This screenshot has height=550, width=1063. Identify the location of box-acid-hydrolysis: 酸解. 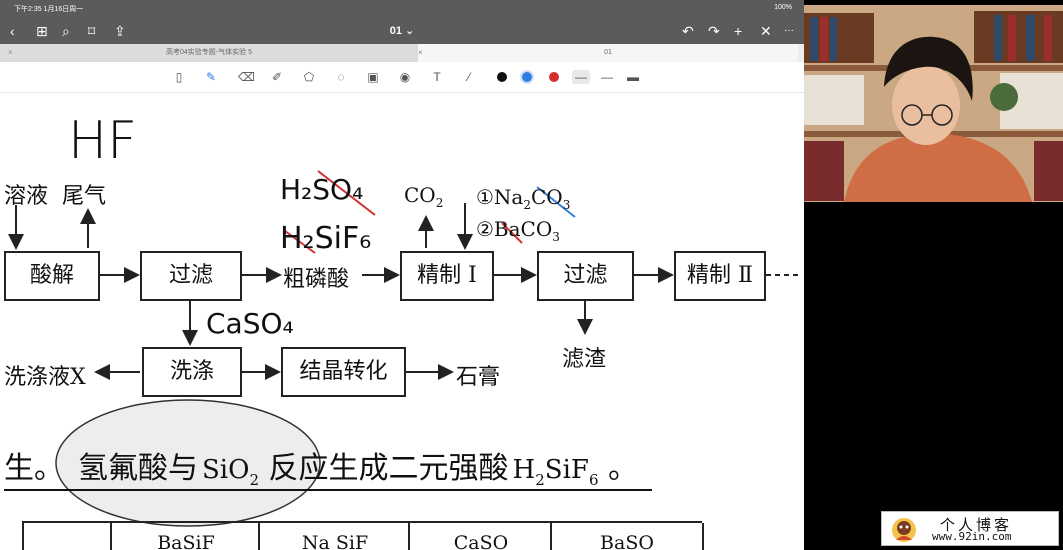
(52, 276).